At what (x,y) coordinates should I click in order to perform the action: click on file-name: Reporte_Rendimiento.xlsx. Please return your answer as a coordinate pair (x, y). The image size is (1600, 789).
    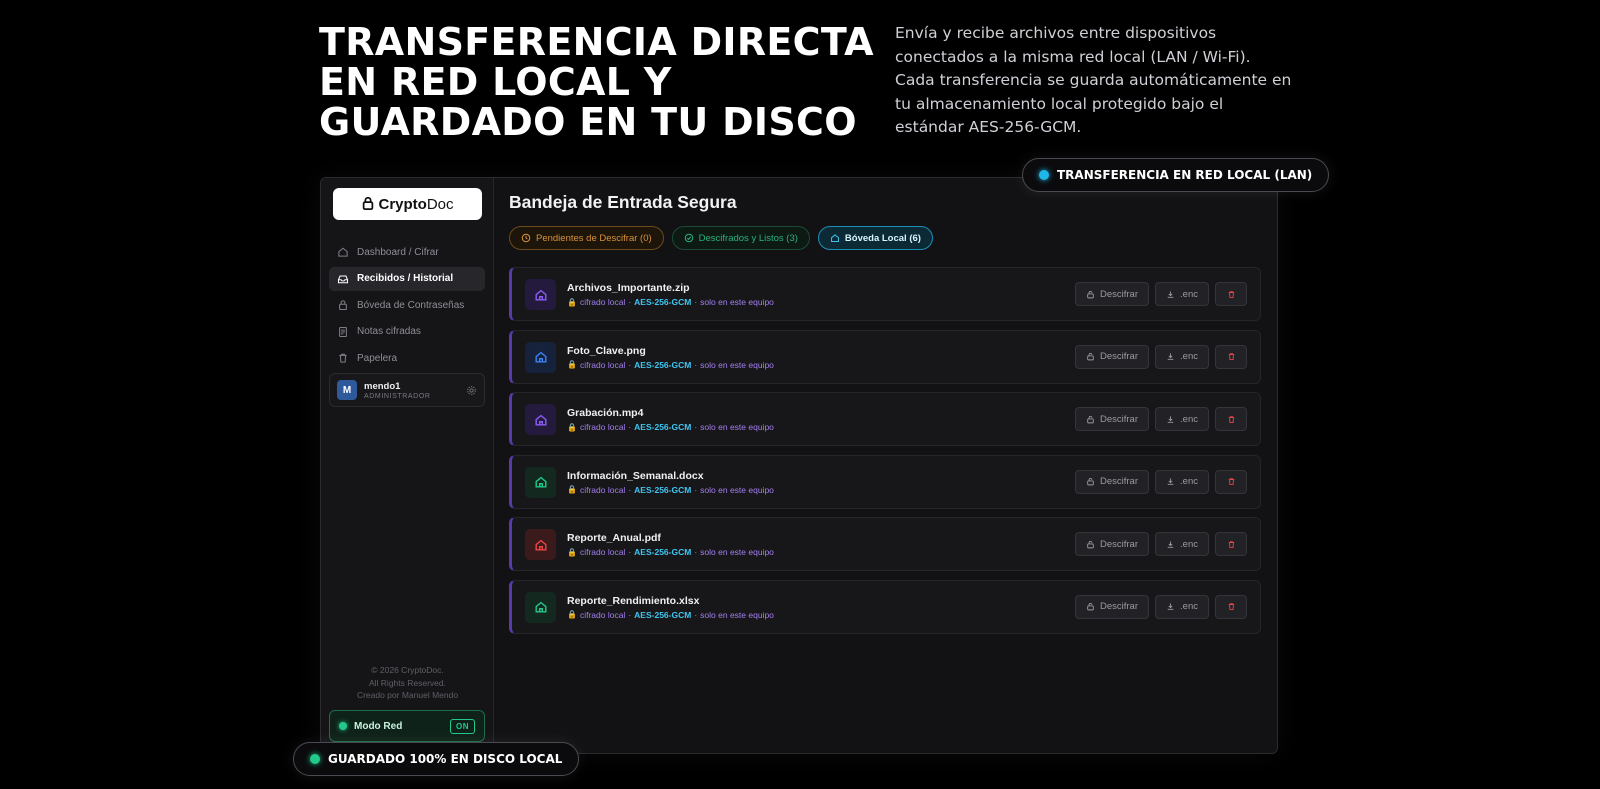
    Looking at the image, I should click on (633, 600).